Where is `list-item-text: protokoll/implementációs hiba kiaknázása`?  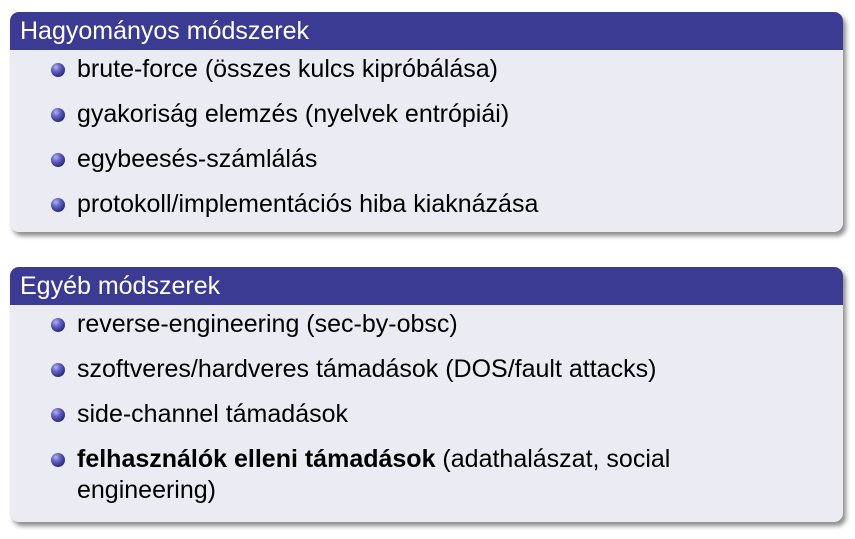 list-item-text: protokoll/implementációs hiba kiaknázása is located at coordinates (308, 204).